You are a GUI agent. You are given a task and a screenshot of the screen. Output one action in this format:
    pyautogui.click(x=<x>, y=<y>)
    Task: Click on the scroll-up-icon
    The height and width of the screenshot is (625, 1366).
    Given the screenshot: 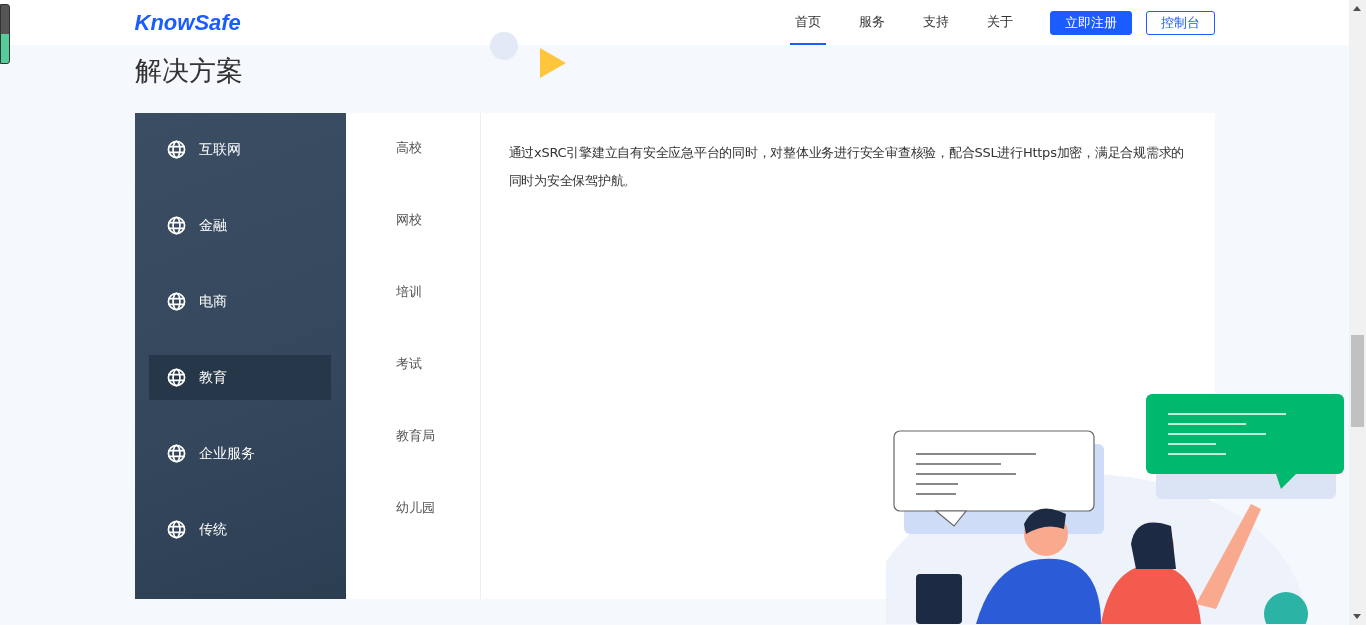 What is the action you would take?
    pyautogui.click(x=1357, y=8)
    